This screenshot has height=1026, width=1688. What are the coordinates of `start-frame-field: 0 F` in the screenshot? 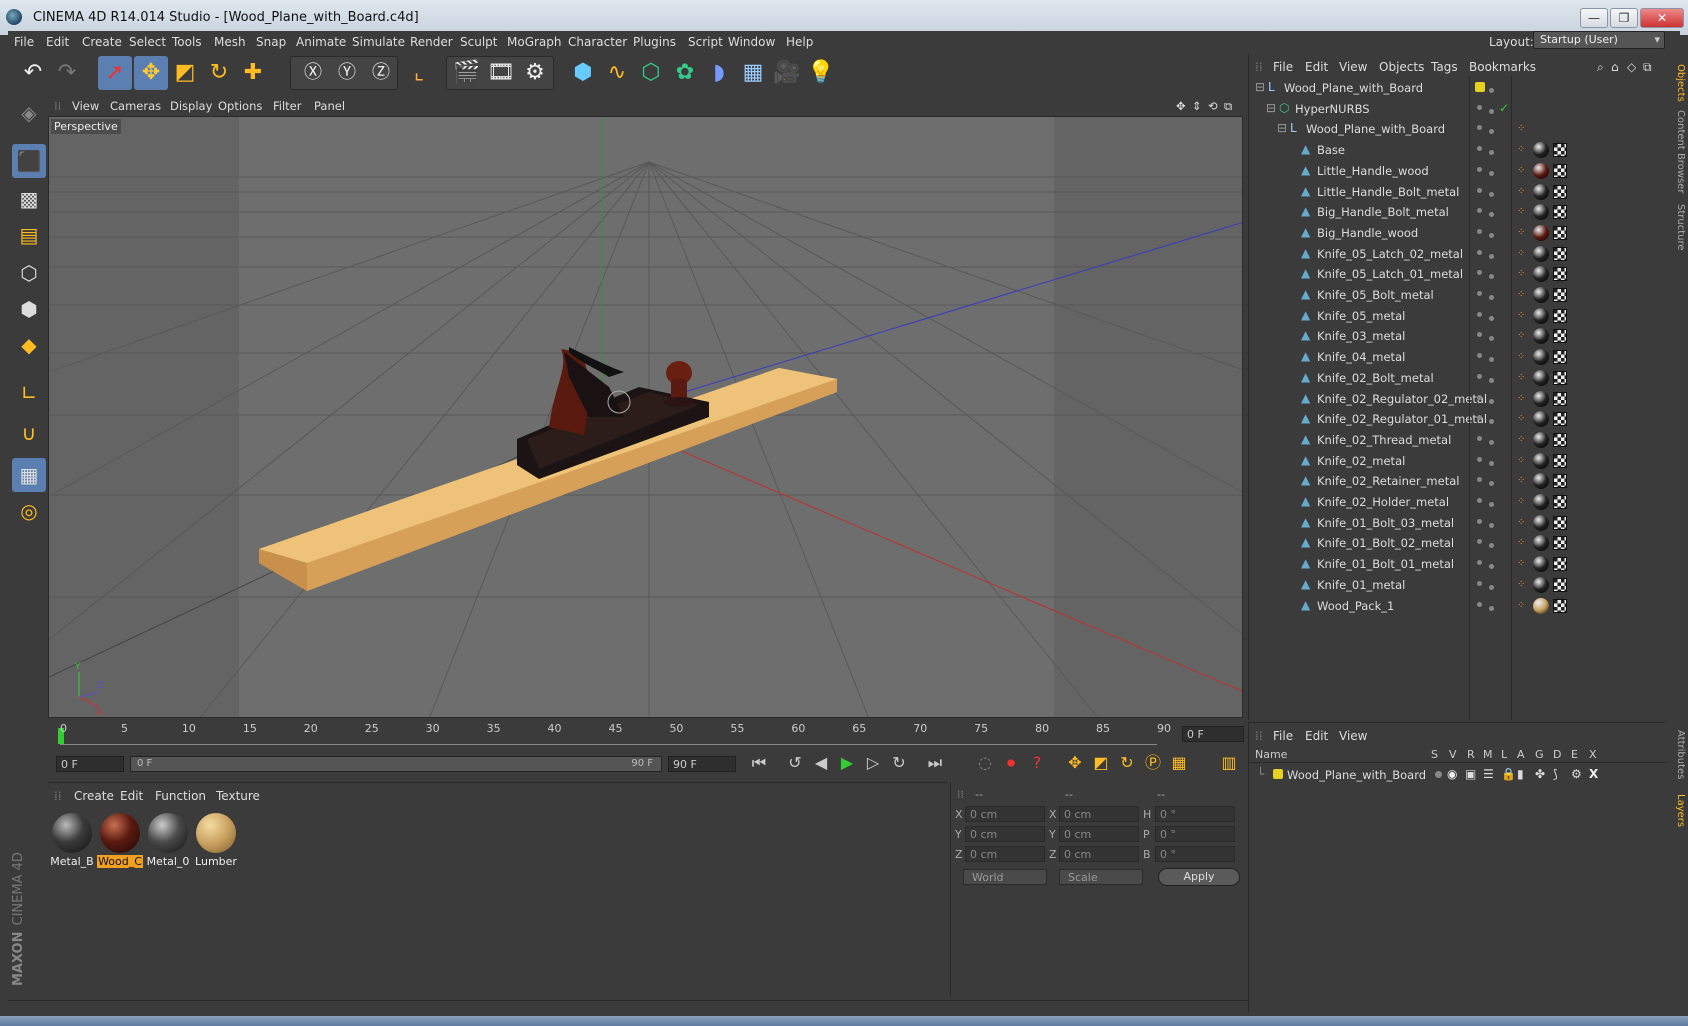 It's located at (90, 764).